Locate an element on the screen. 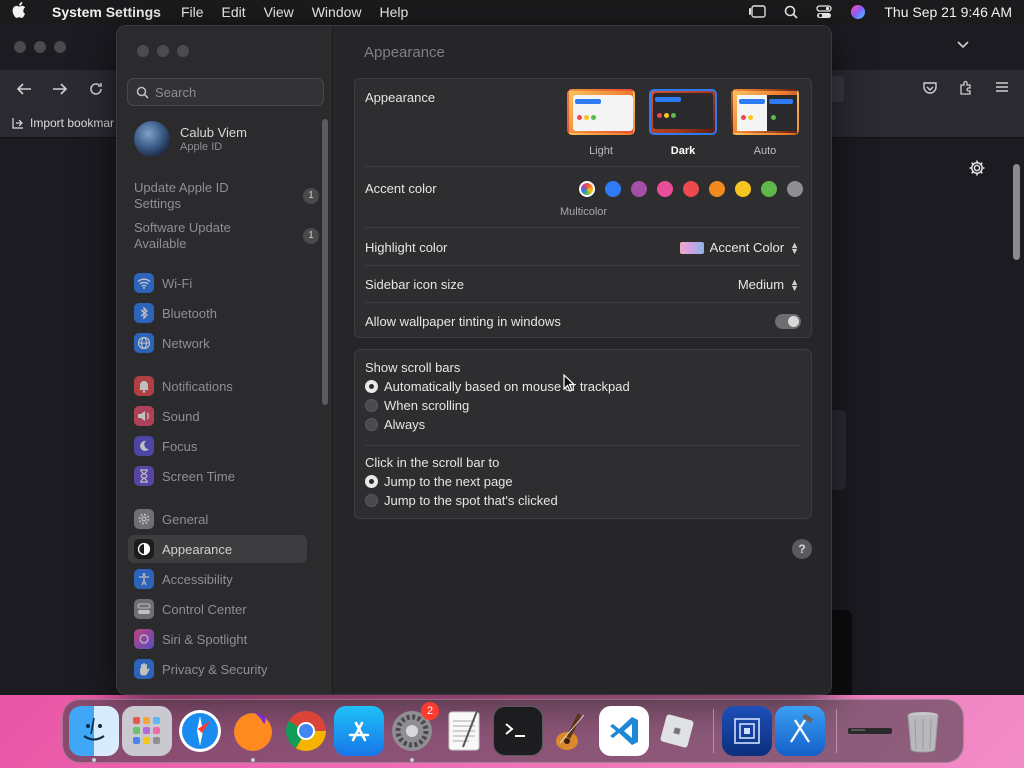  vscode-icon is located at coordinates (624, 731).